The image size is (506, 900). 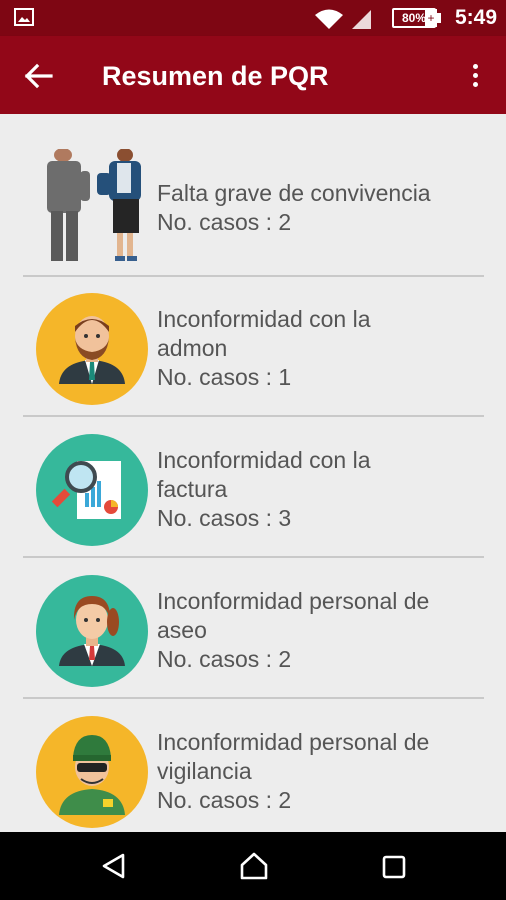 I want to click on battery-tip, so click(x=439, y=18).